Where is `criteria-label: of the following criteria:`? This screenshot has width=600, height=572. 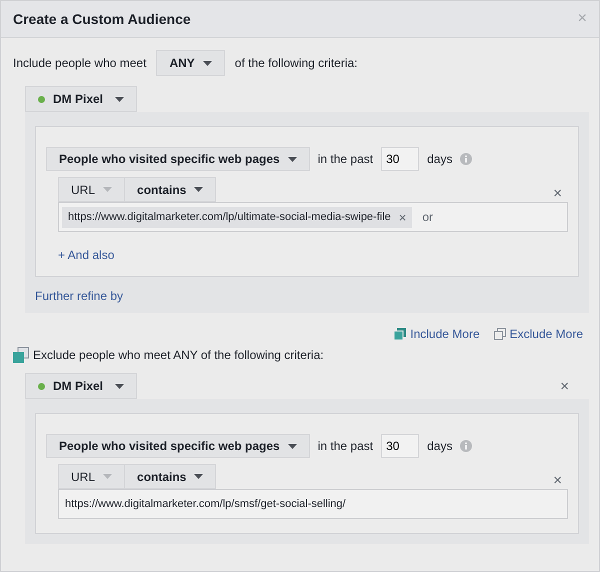 criteria-label: of the following criteria: is located at coordinates (296, 63).